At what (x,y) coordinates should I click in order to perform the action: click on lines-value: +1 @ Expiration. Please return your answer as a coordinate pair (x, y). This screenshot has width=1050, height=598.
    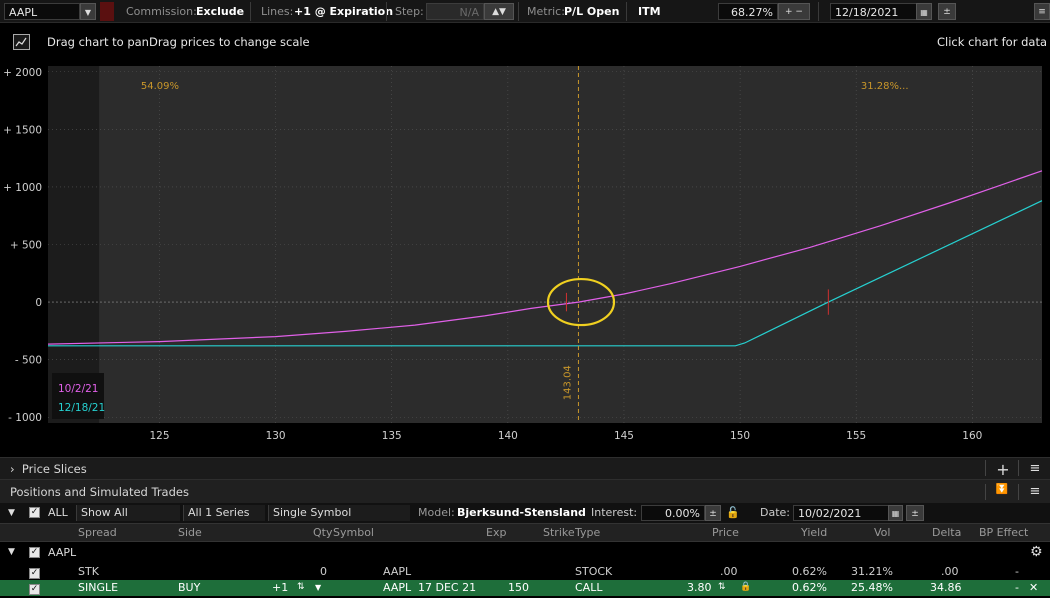
    Looking at the image, I should click on (343, 11).